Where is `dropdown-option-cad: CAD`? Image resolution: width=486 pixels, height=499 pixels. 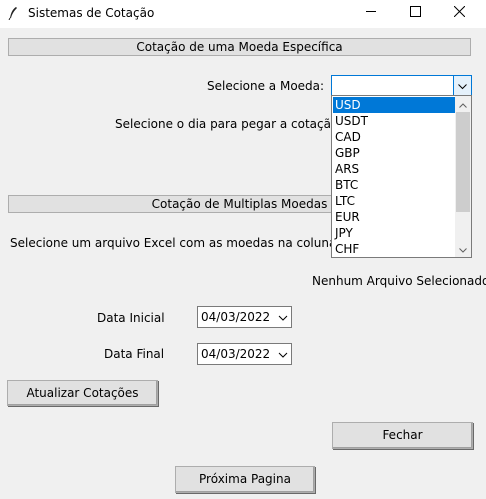 dropdown-option-cad: CAD is located at coordinates (394, 137).